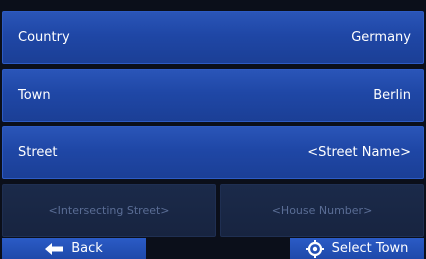  Describe the element at coordinates (38, 152) in the screenshot. I see `street-label: Street` at that location.